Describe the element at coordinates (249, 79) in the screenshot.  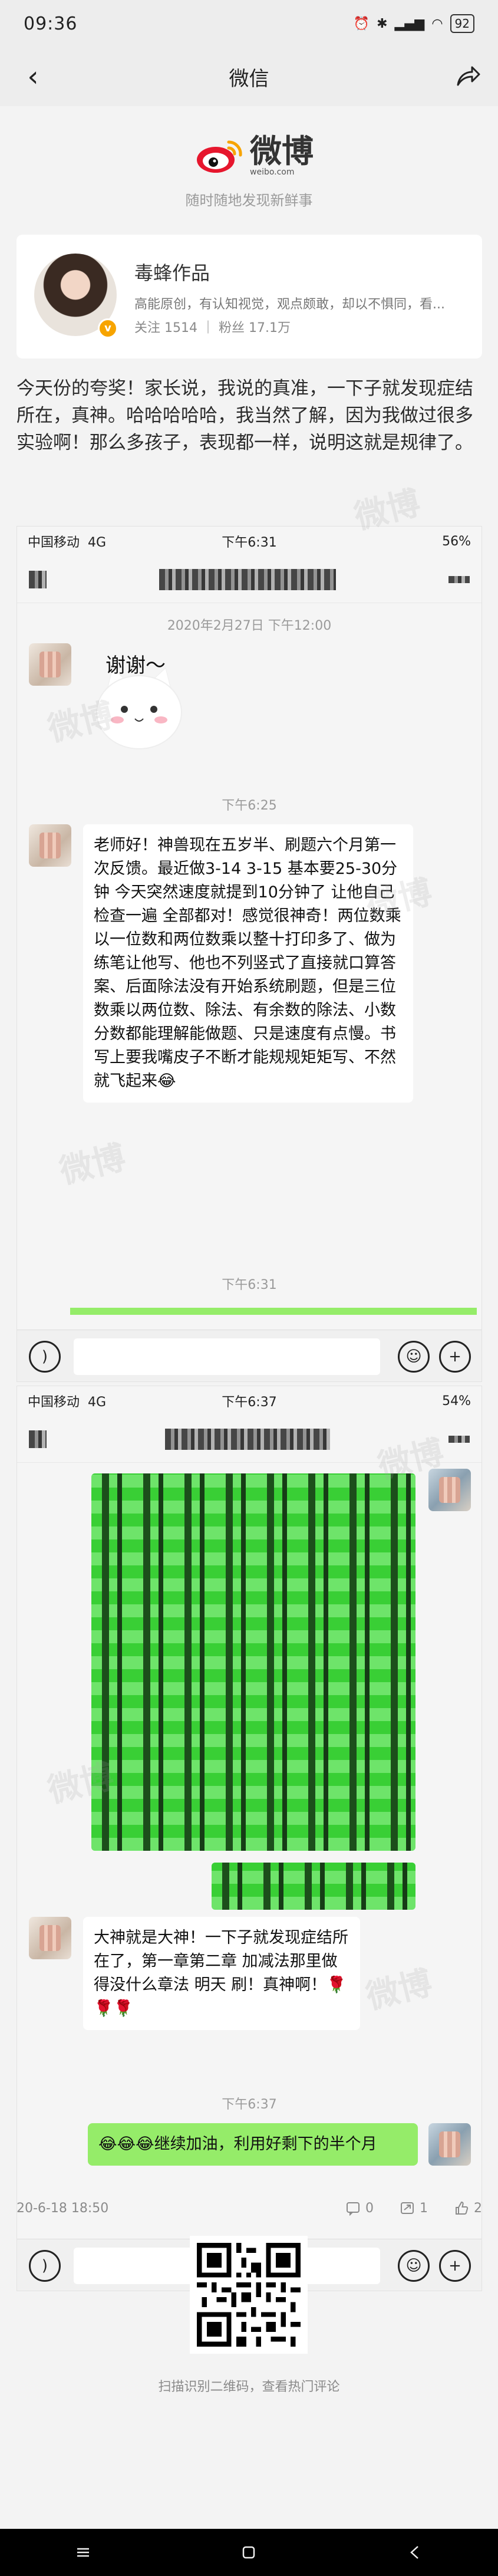
I see `page-title: 微信` at that location.